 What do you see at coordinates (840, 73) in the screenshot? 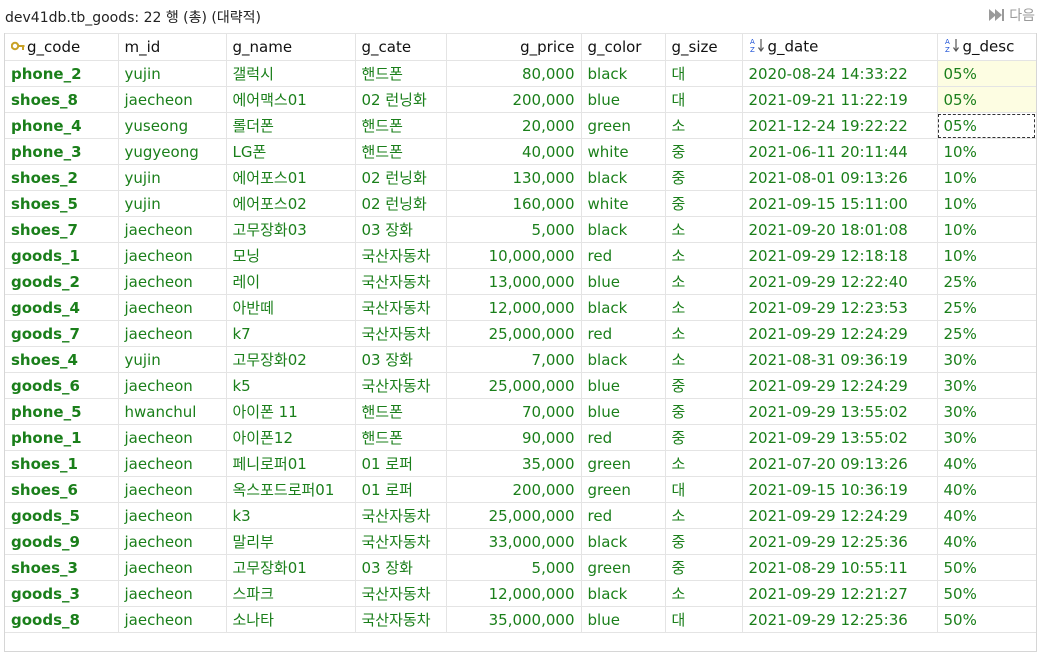
I see `cell-g-date: 2020-08-24 14:33:22` at bounding box center [840, 73].